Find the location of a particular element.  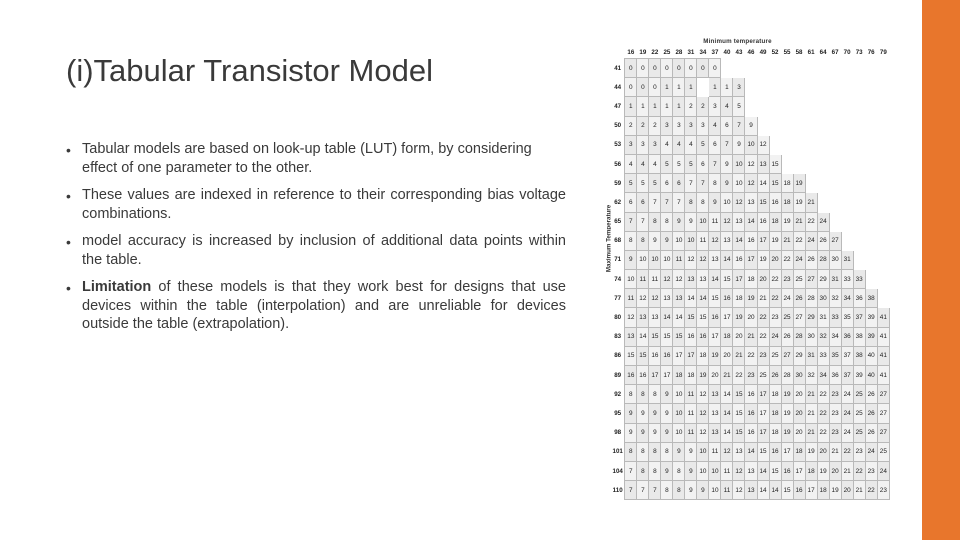

table-cell: 27 is located at coordinates (883, 394).